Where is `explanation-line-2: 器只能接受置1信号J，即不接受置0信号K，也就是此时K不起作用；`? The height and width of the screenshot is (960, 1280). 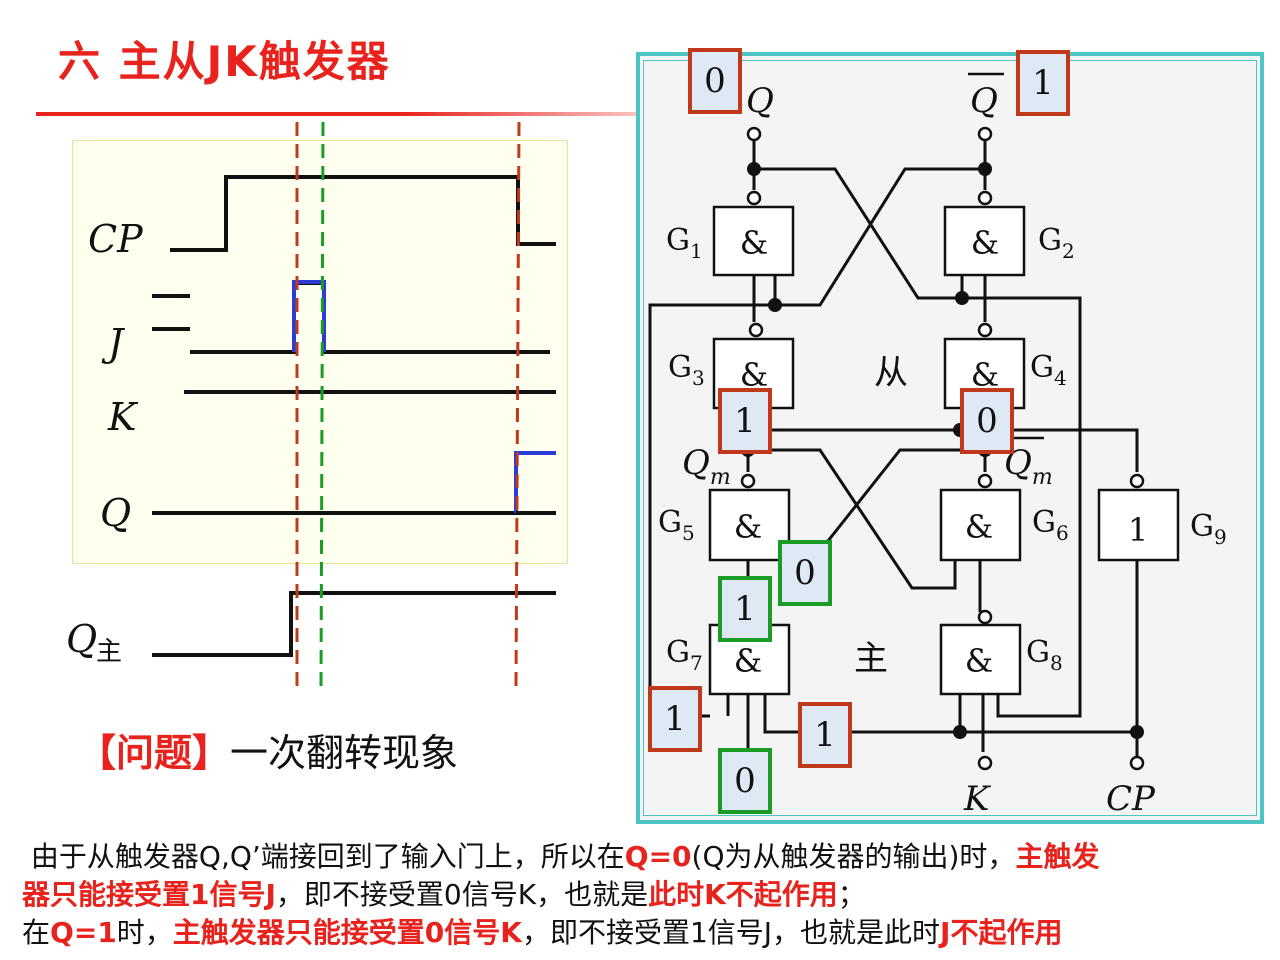 explanation-line-2: 器只能接受置1信号J，即不接受置0信号K，也就是此时K不起作用； is located at coordinates (444, 894).